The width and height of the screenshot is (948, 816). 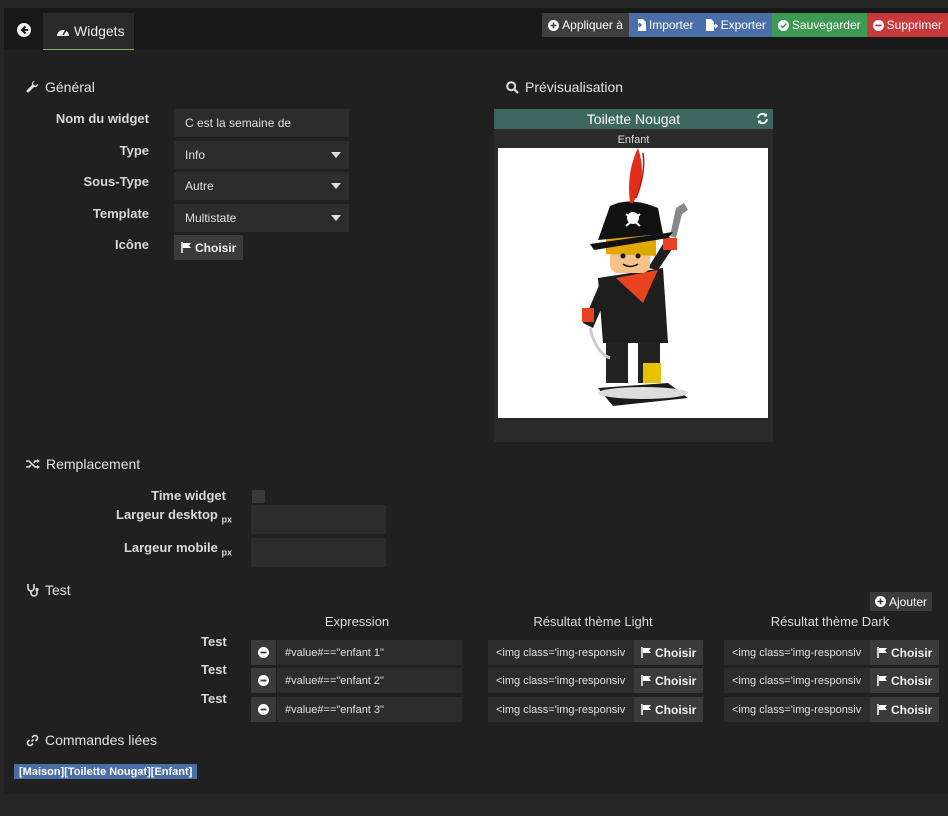 What do you see at coordinates (32, 86) in the screenshot?
I see `wrench-icon` at bounding box center [32, 86].